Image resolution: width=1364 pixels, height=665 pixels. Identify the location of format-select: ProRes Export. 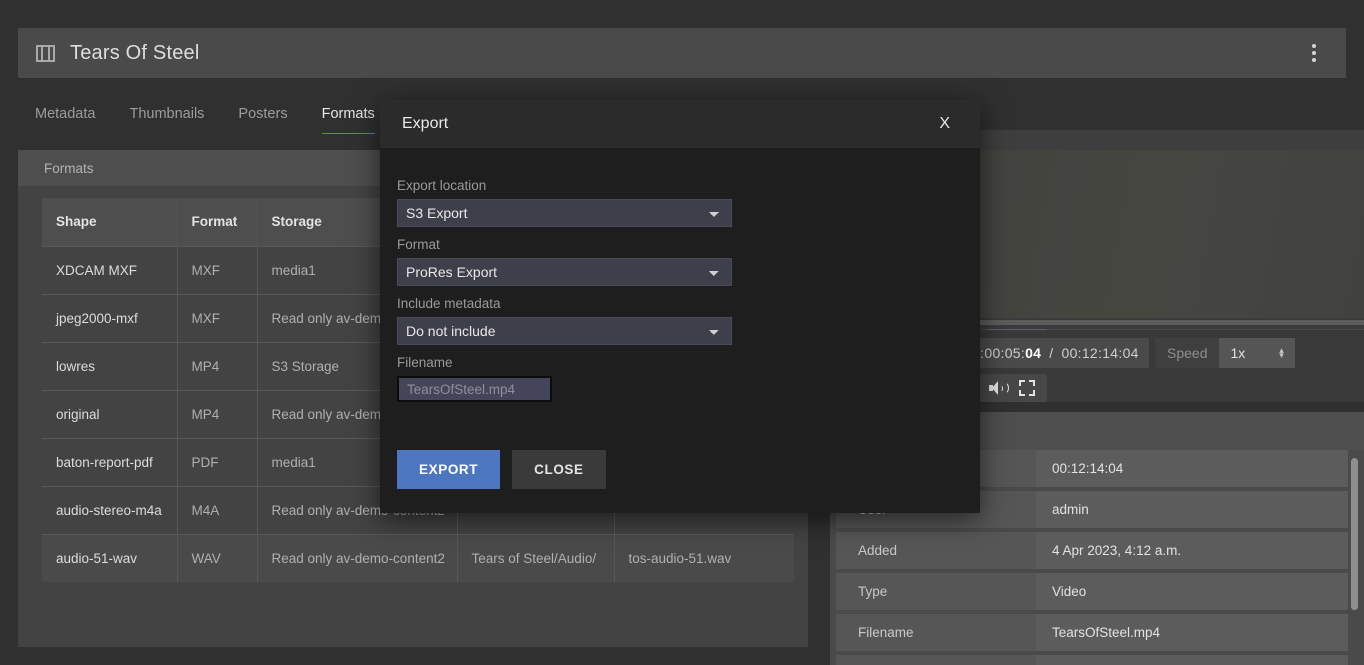
(564, 272).